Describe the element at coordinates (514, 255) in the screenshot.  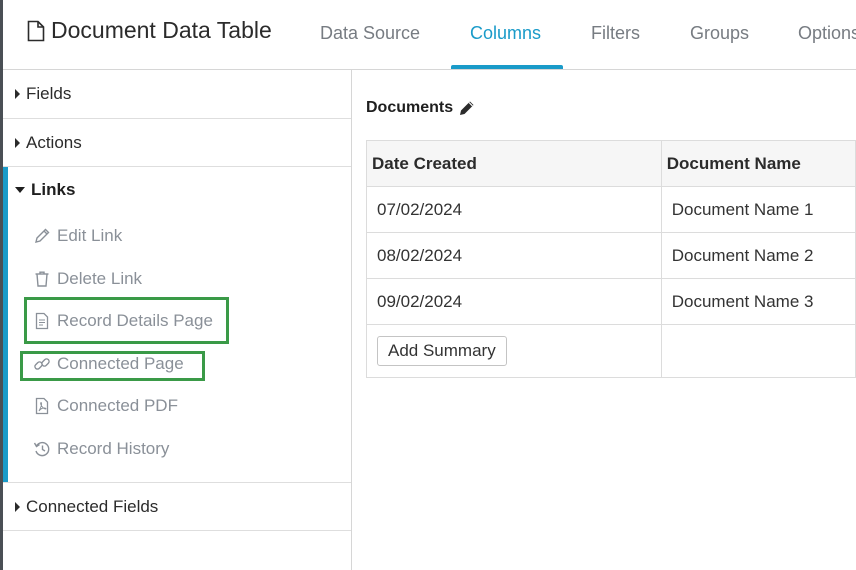
I see `cell-date-created: 08/02/2024` at that location.